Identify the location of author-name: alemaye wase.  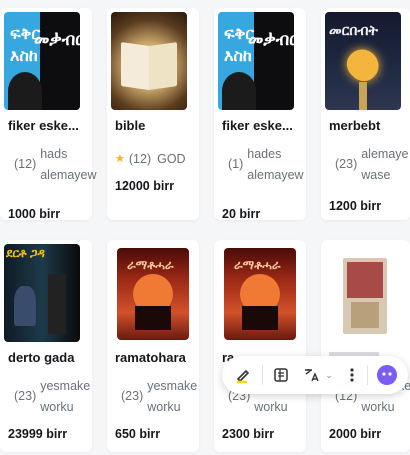
(385, 164).